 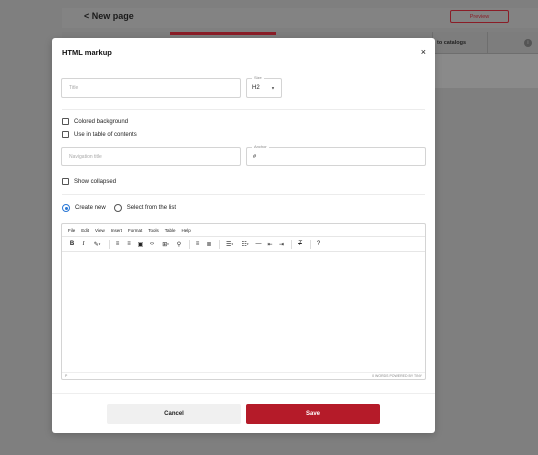 What do you see at coordinates (97, 244) in the screenshot?
I see `text-color-icon: ✎ ▾` at bounding box center [97, 244].